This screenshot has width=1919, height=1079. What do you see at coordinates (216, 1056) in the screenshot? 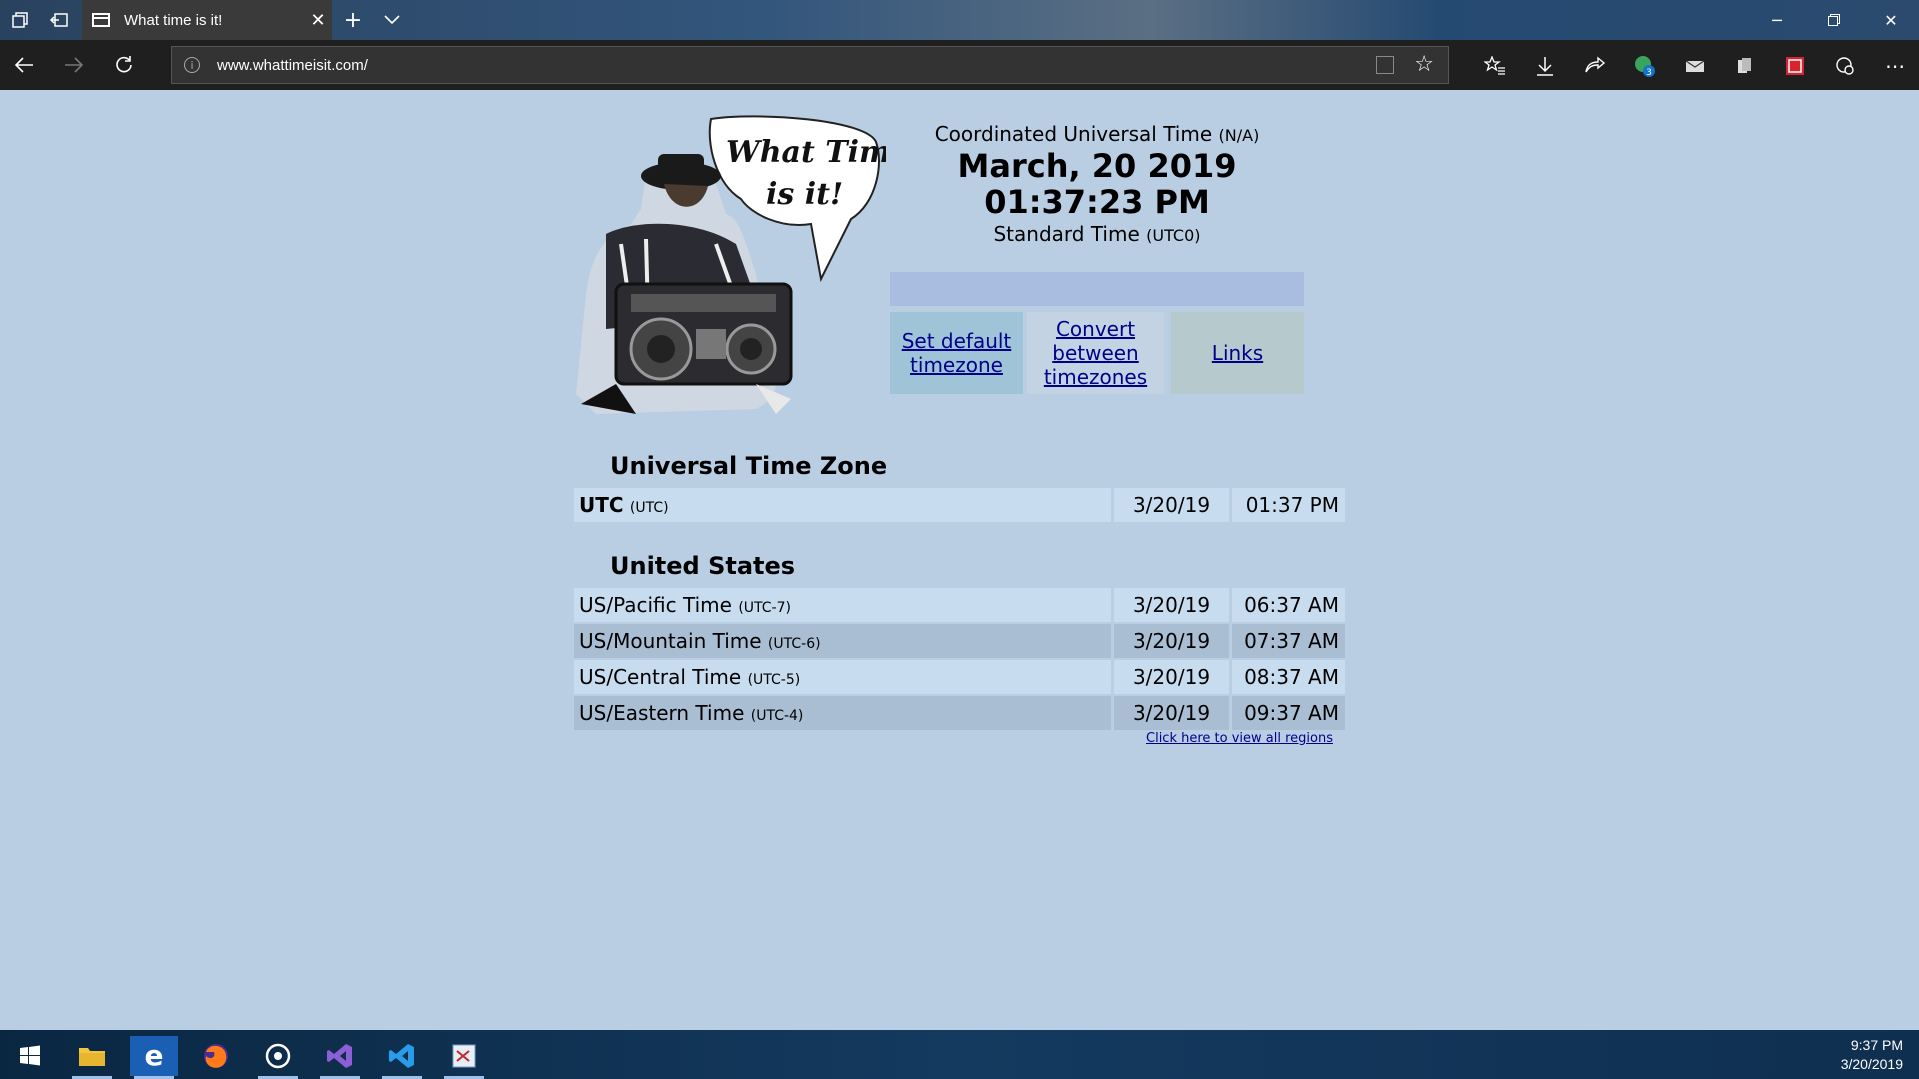
I see `firefox-icon` at bounding box center [216, 1056].